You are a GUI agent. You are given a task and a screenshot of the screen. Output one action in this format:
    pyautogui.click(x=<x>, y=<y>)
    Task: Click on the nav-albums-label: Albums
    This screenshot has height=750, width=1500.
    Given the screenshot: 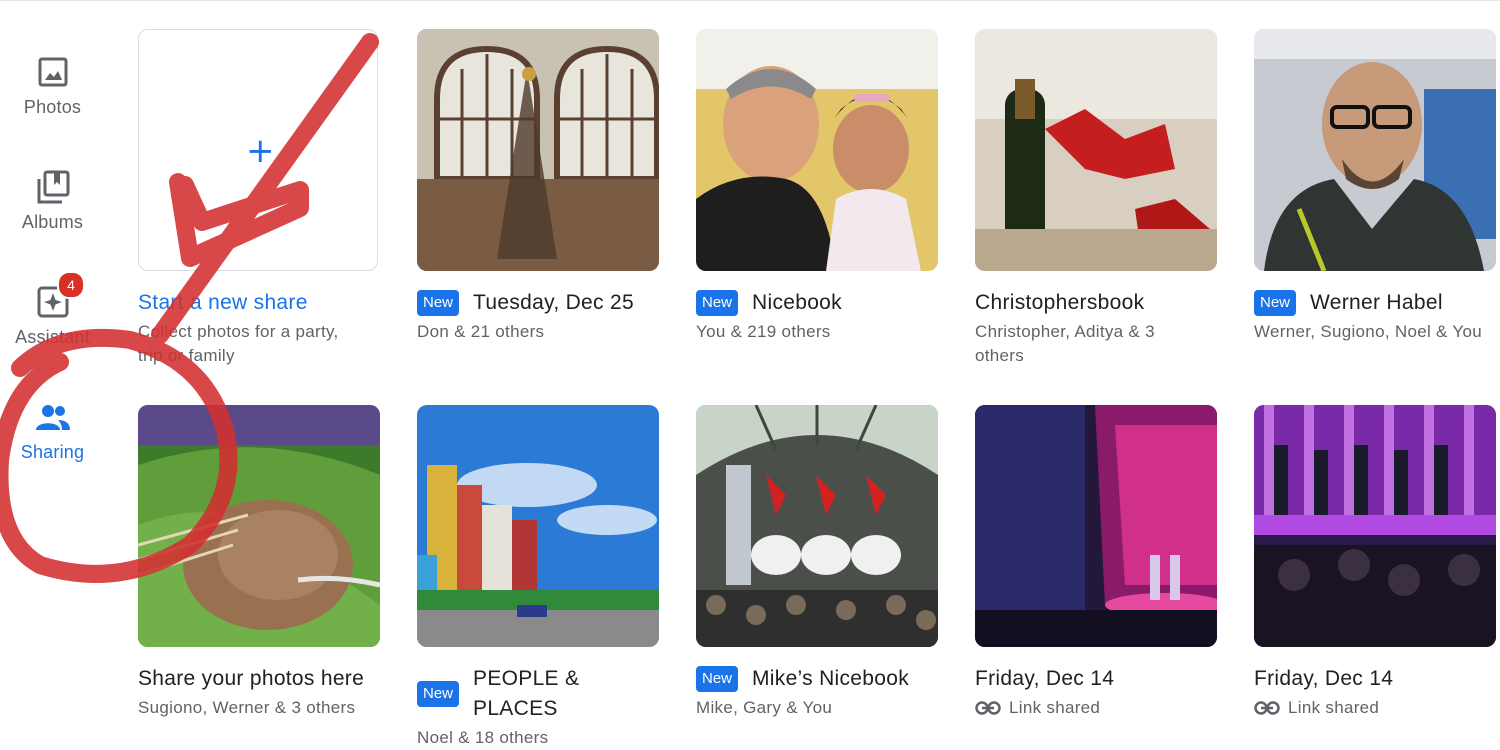 What is the action you would take?
    pyautogui.click(x=52, y=222)
    